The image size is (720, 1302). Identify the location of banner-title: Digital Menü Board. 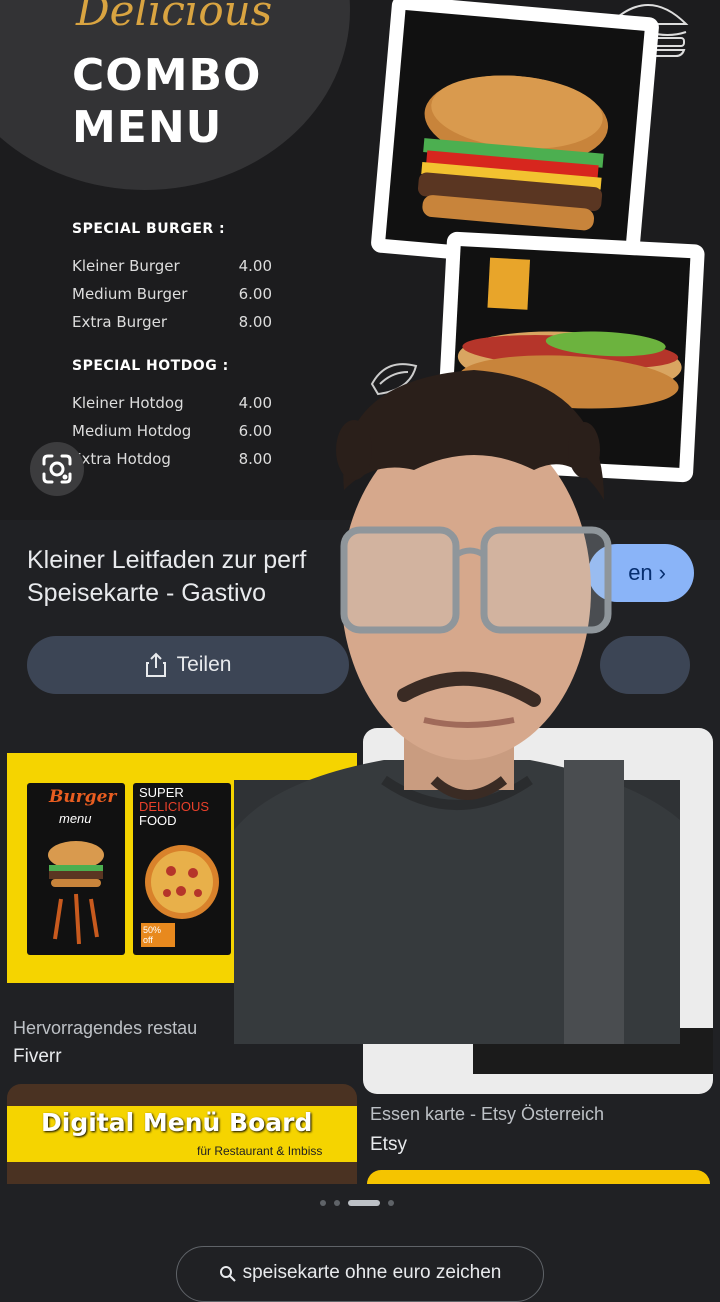
(177, 1122).